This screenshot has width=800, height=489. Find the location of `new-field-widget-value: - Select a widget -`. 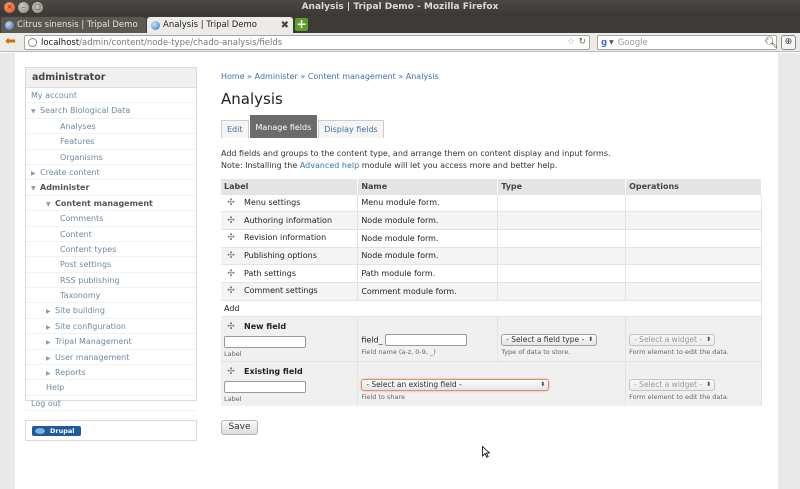

new-field-widget-value: - Select a widget - is located at coordinates (668, 339).